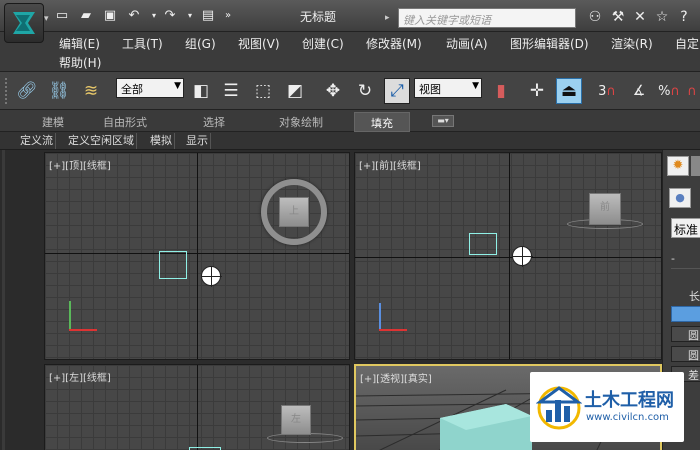 Image resolution: width=700 pixels, height=450 pixels. Describe the element at coordinates (150, 88) in the screenshot. I see `selection-filter-dropdown: 全部 ▼` at that location.